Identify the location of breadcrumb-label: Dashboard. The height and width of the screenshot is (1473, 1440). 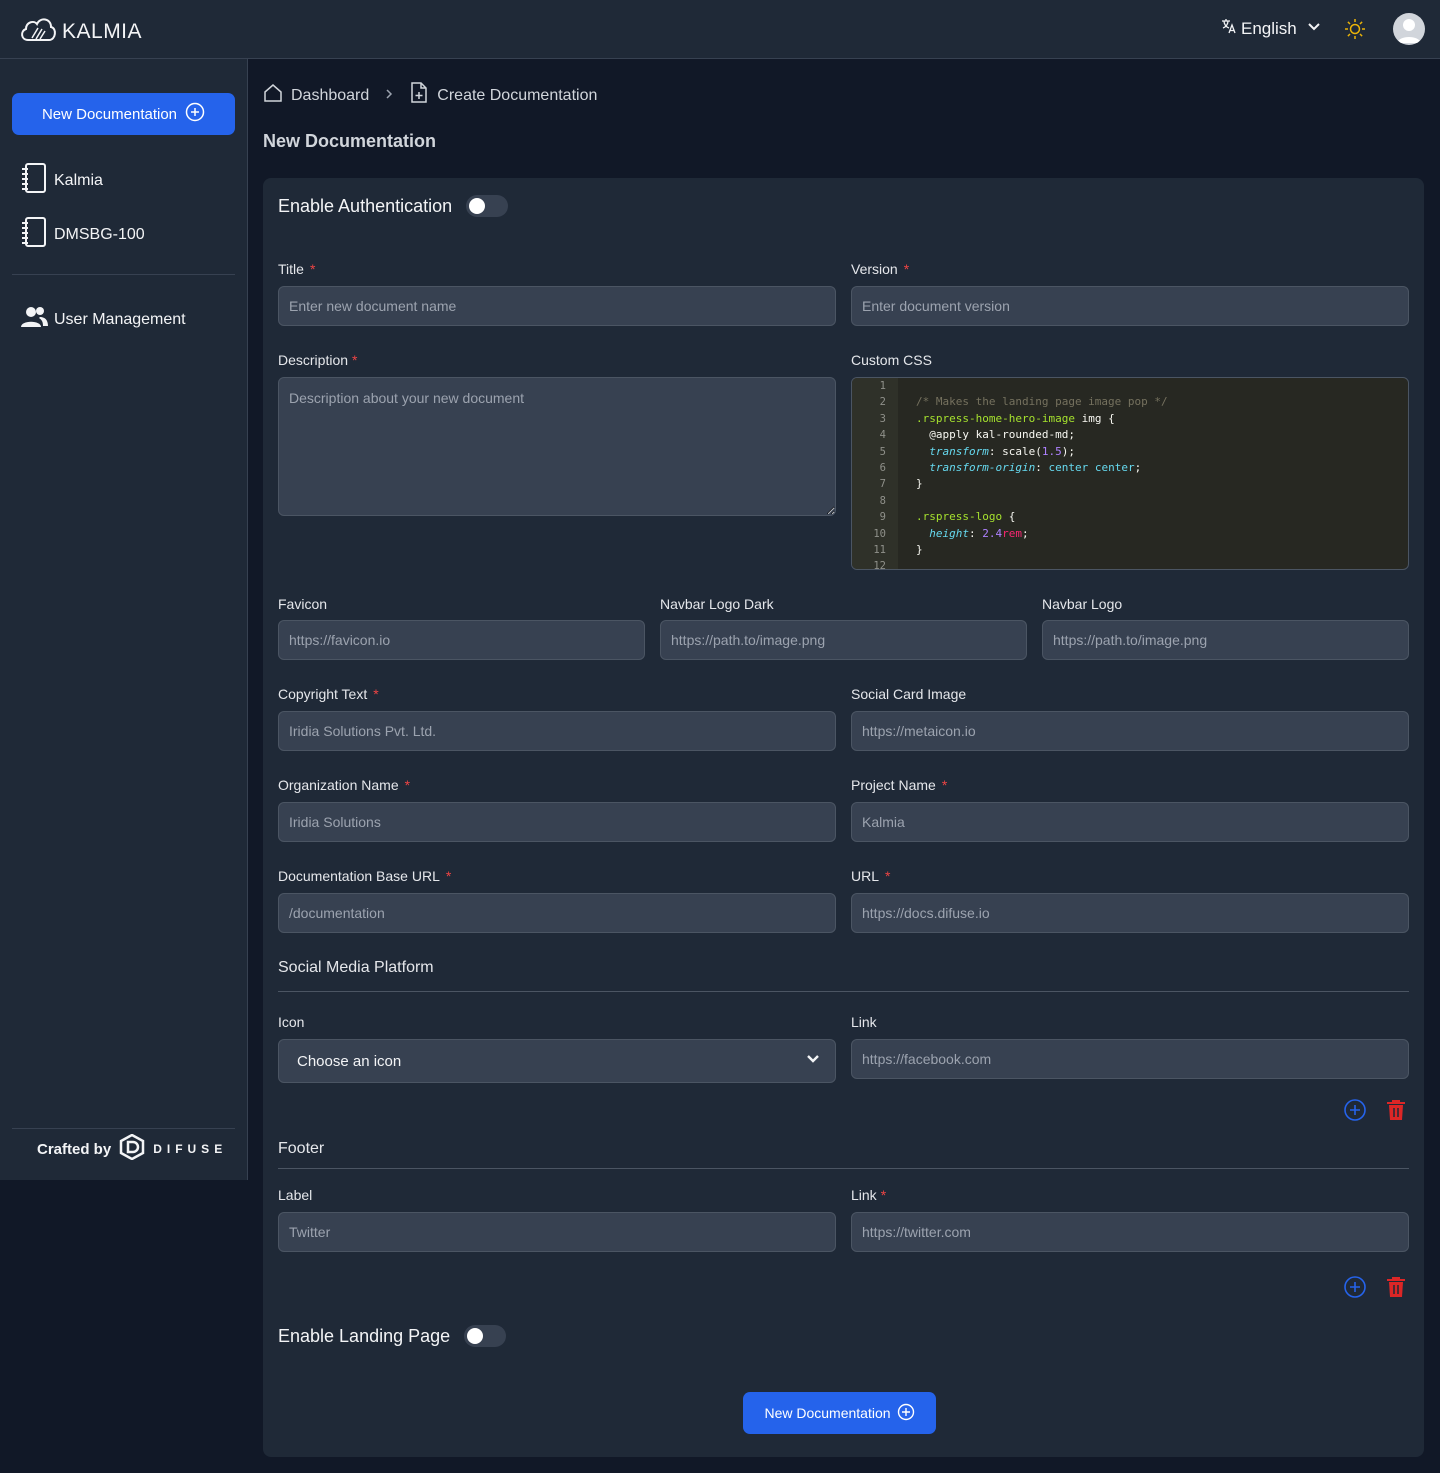
(330, 95).